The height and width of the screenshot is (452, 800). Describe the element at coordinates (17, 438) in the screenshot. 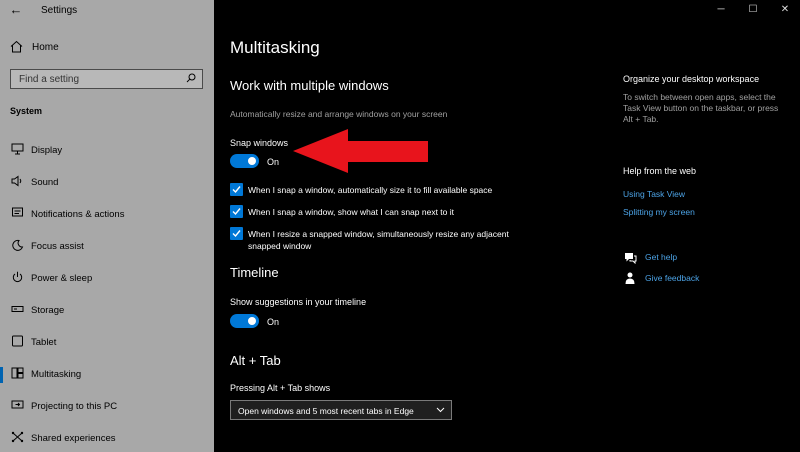

I see `shared-icon` at that location.